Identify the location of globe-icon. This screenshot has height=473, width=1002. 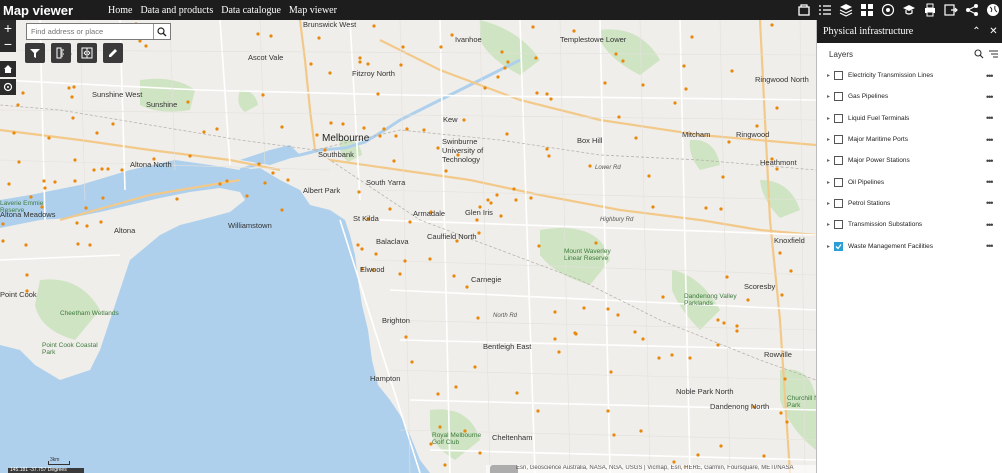
(993, 10).